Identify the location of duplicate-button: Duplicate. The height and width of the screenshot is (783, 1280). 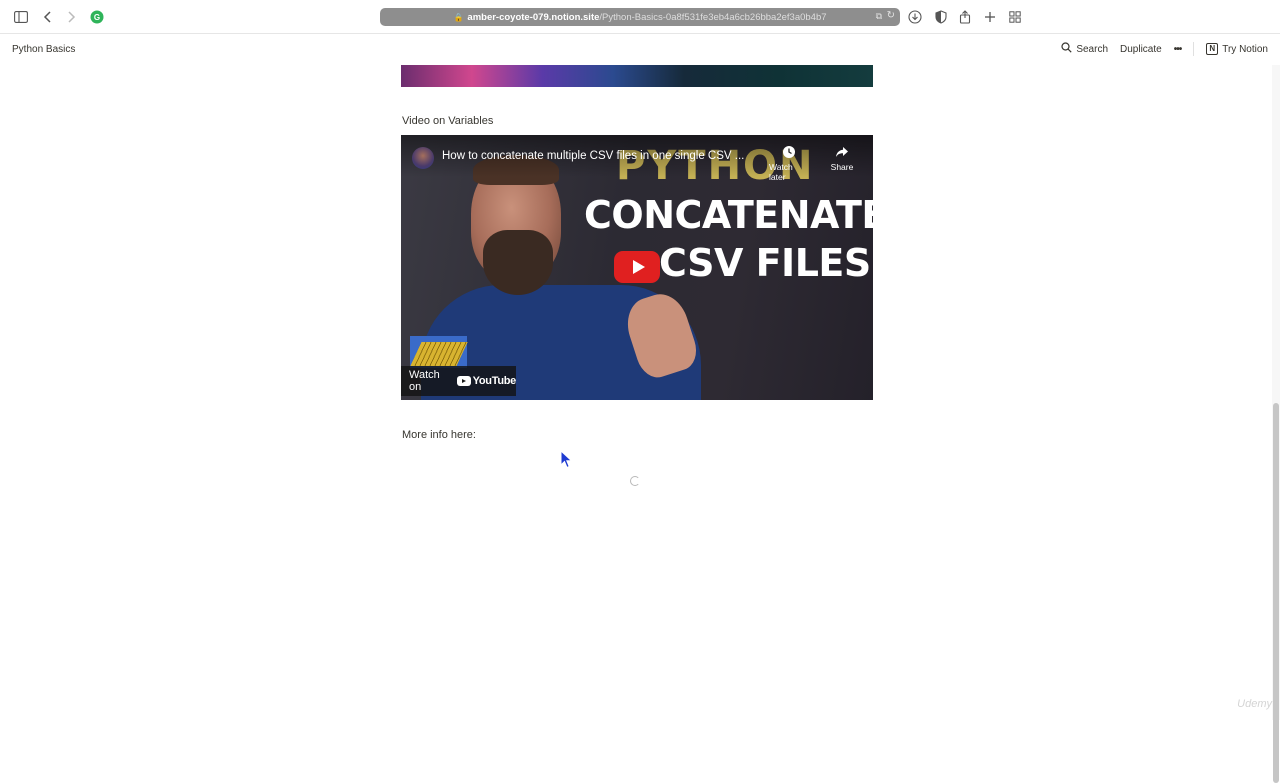
(1141, 49).